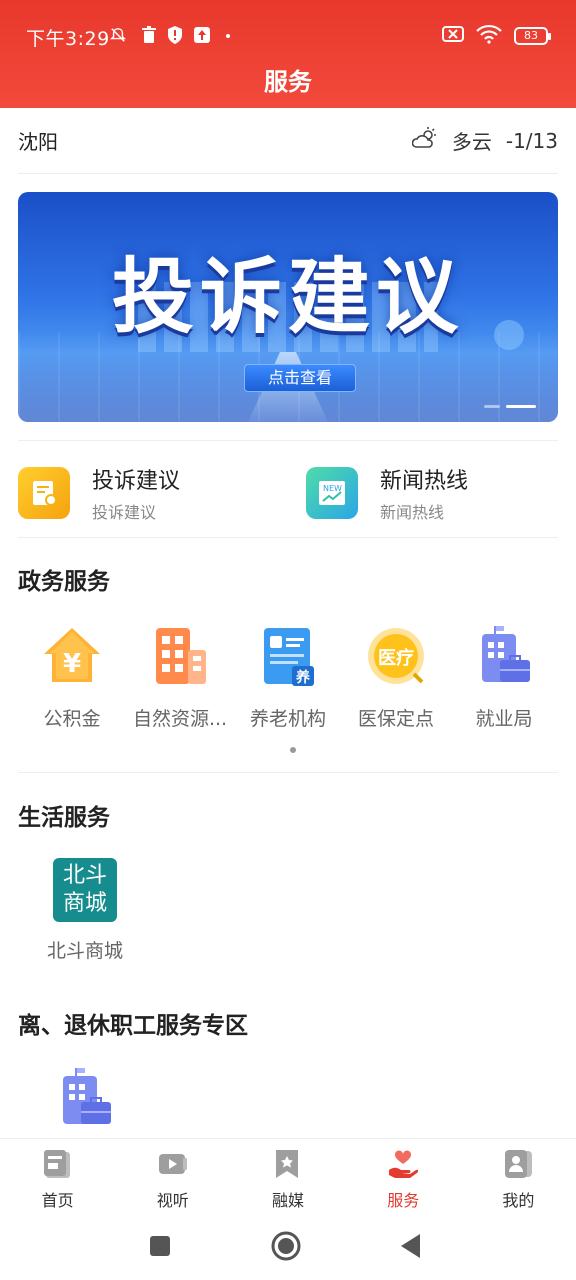 This screenshot has height=1280, width=576. I want to click on cloud-sun-icon, so click(424, 140).